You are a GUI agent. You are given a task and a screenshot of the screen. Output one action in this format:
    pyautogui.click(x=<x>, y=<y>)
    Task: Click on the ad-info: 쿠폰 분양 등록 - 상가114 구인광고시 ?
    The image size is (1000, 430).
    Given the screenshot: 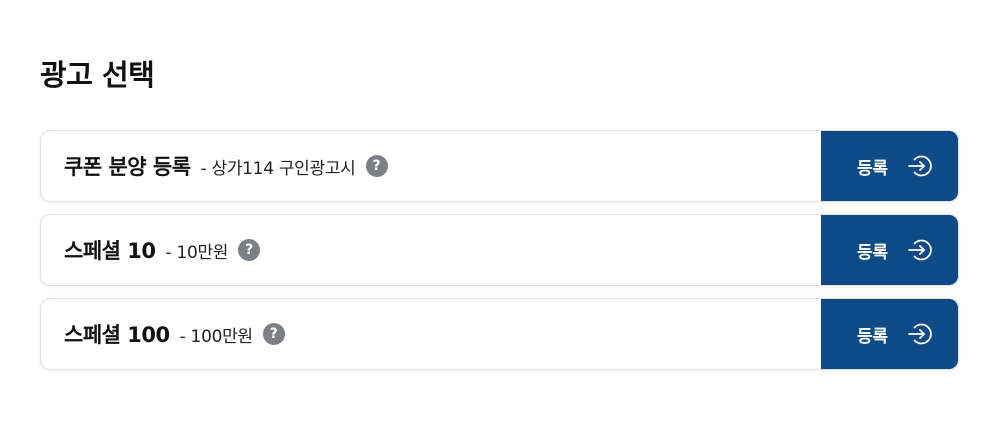 What is the action you would take?
    pyautogui.click(x=431, y=166)
    